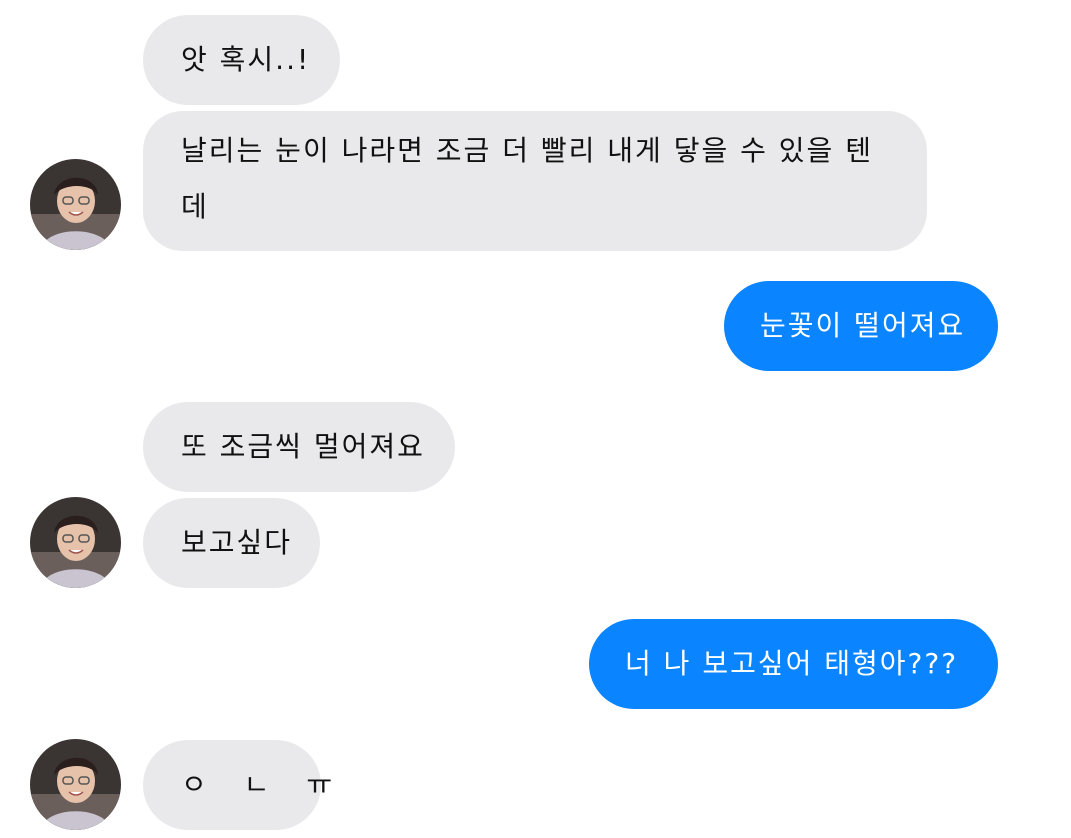 Image resolution: width=1071 pixels, height=838 pixels. I want to click on message-bubble-incoming: ㅇ ㄴ ㅠ, so click(237, 785).